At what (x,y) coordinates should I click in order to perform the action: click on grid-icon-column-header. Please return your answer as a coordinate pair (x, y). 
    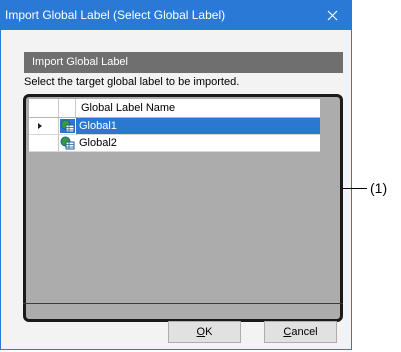
    Looking at the image, I should click on (67, 108).